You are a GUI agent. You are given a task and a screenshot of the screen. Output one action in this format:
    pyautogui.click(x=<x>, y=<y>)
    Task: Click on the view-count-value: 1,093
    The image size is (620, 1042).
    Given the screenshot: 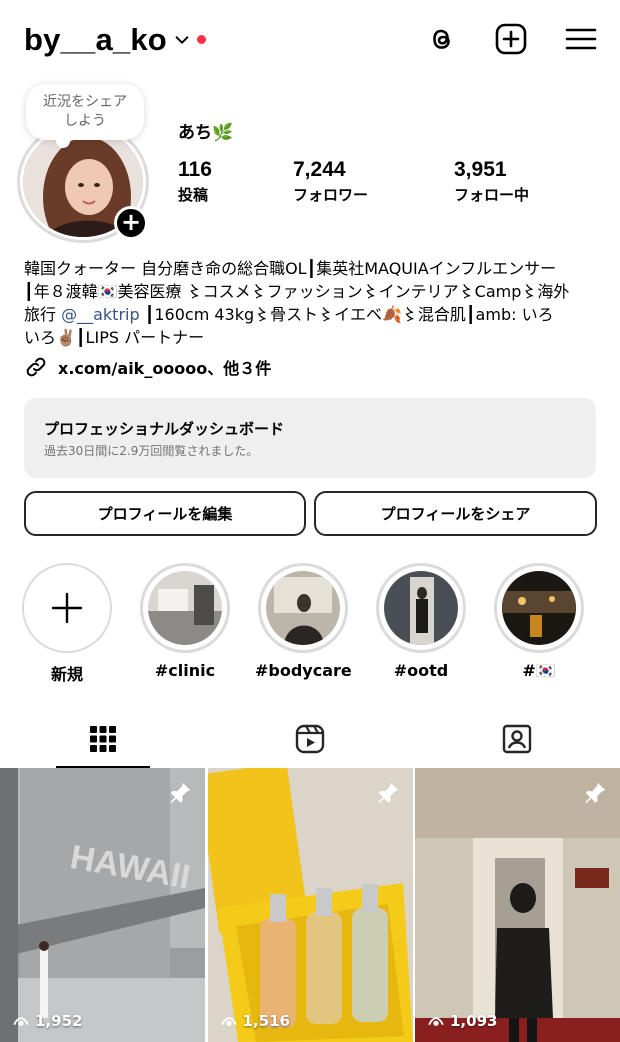 What is the action you would take?
    pyautogui.click(x=474, y=1021)
    